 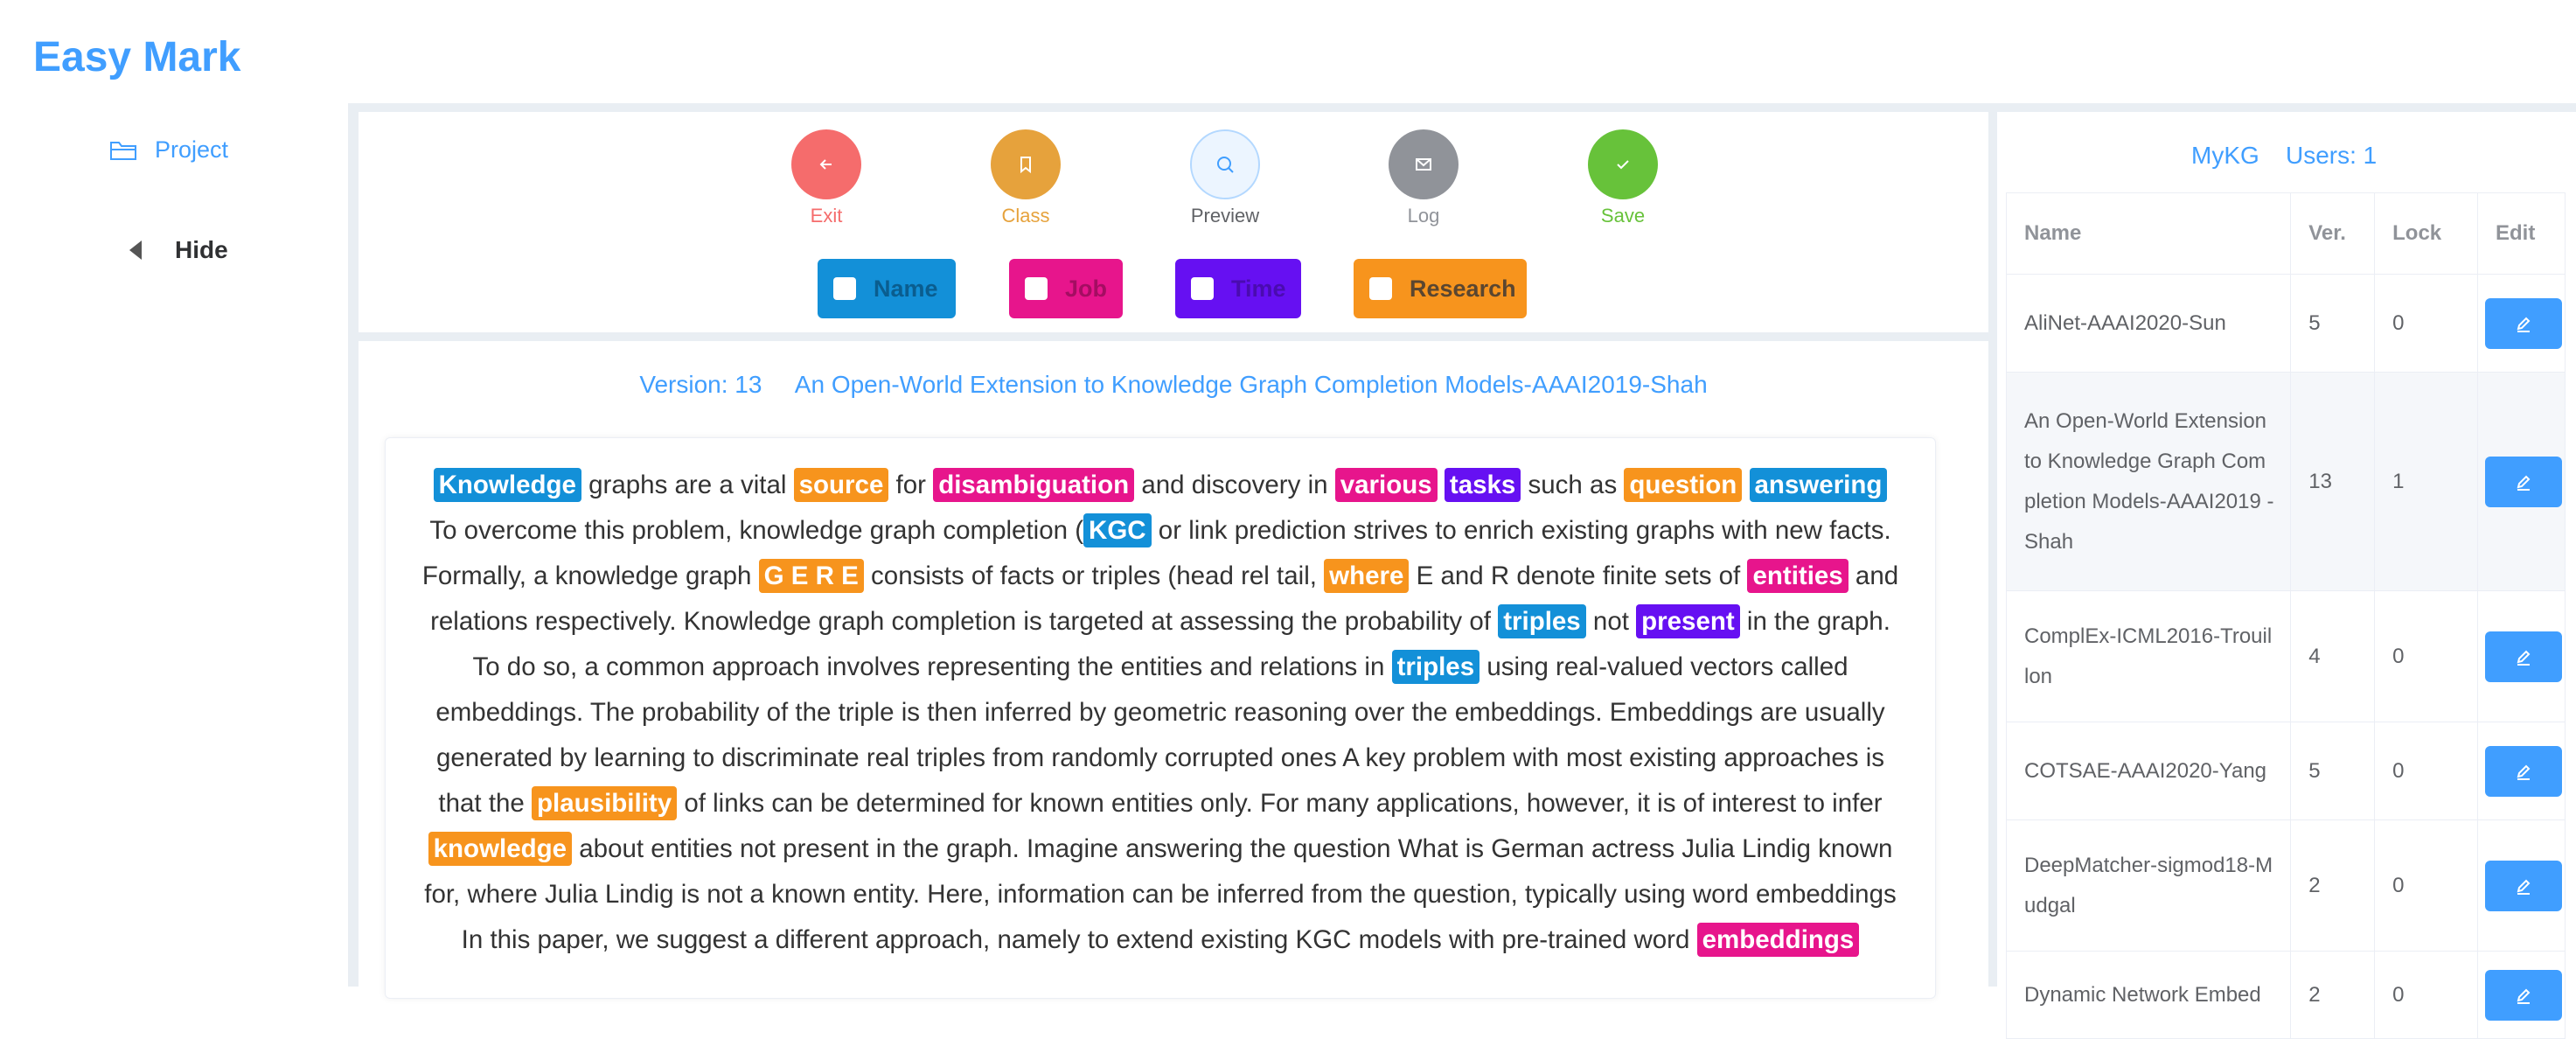 What do you see at coordinates (1573, 485) in the screenshot?
I see `text-run: such as` at bounding box center [1573, 485].